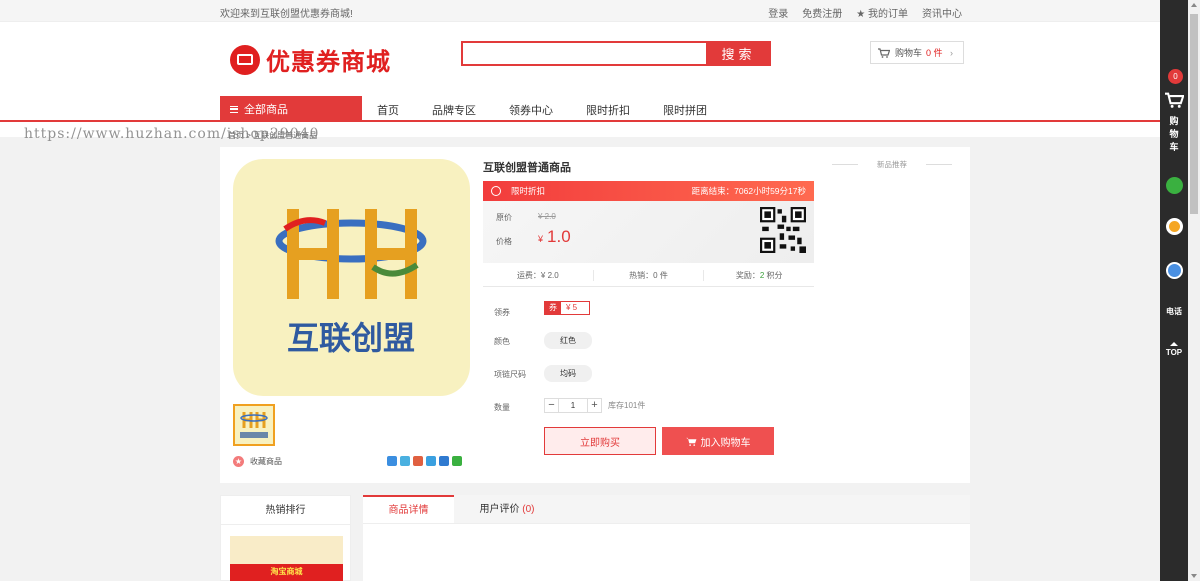 The width and height of the screenshot is (1200, 581). Describe the element at coordinates (558, 110) in the screenshot. I see `nav-items: 首页 品牌专区 领券中心 限时折扣 限时拼团` at that location.